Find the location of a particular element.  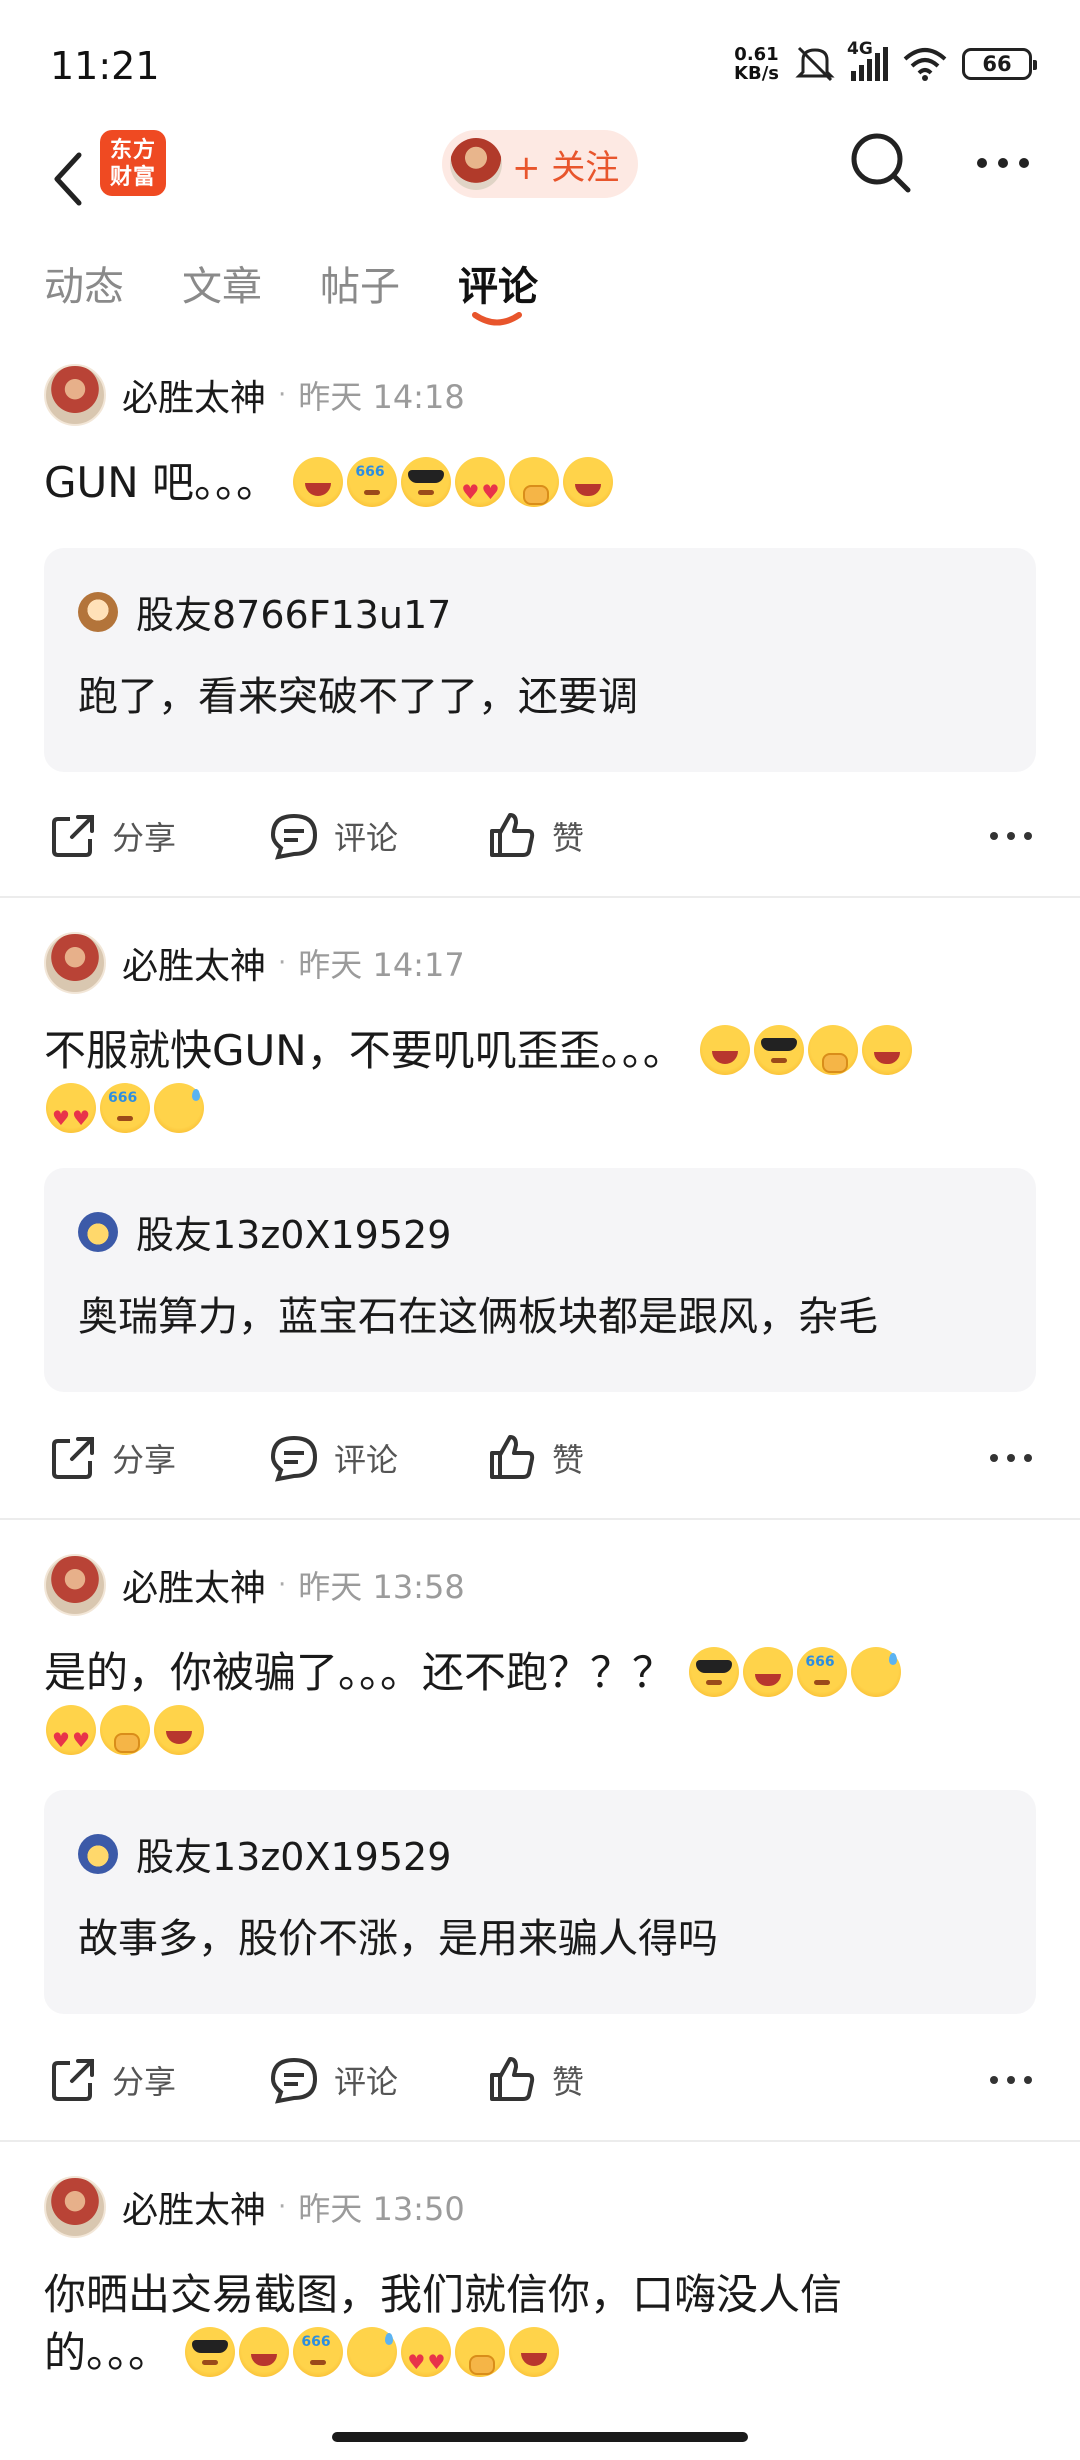

post-card: 必胜太神 · 昨天 13:50 你晒出交易截图，我们就信你，口嗨没人信 的。。。 is located at coordinates (540, 2304).